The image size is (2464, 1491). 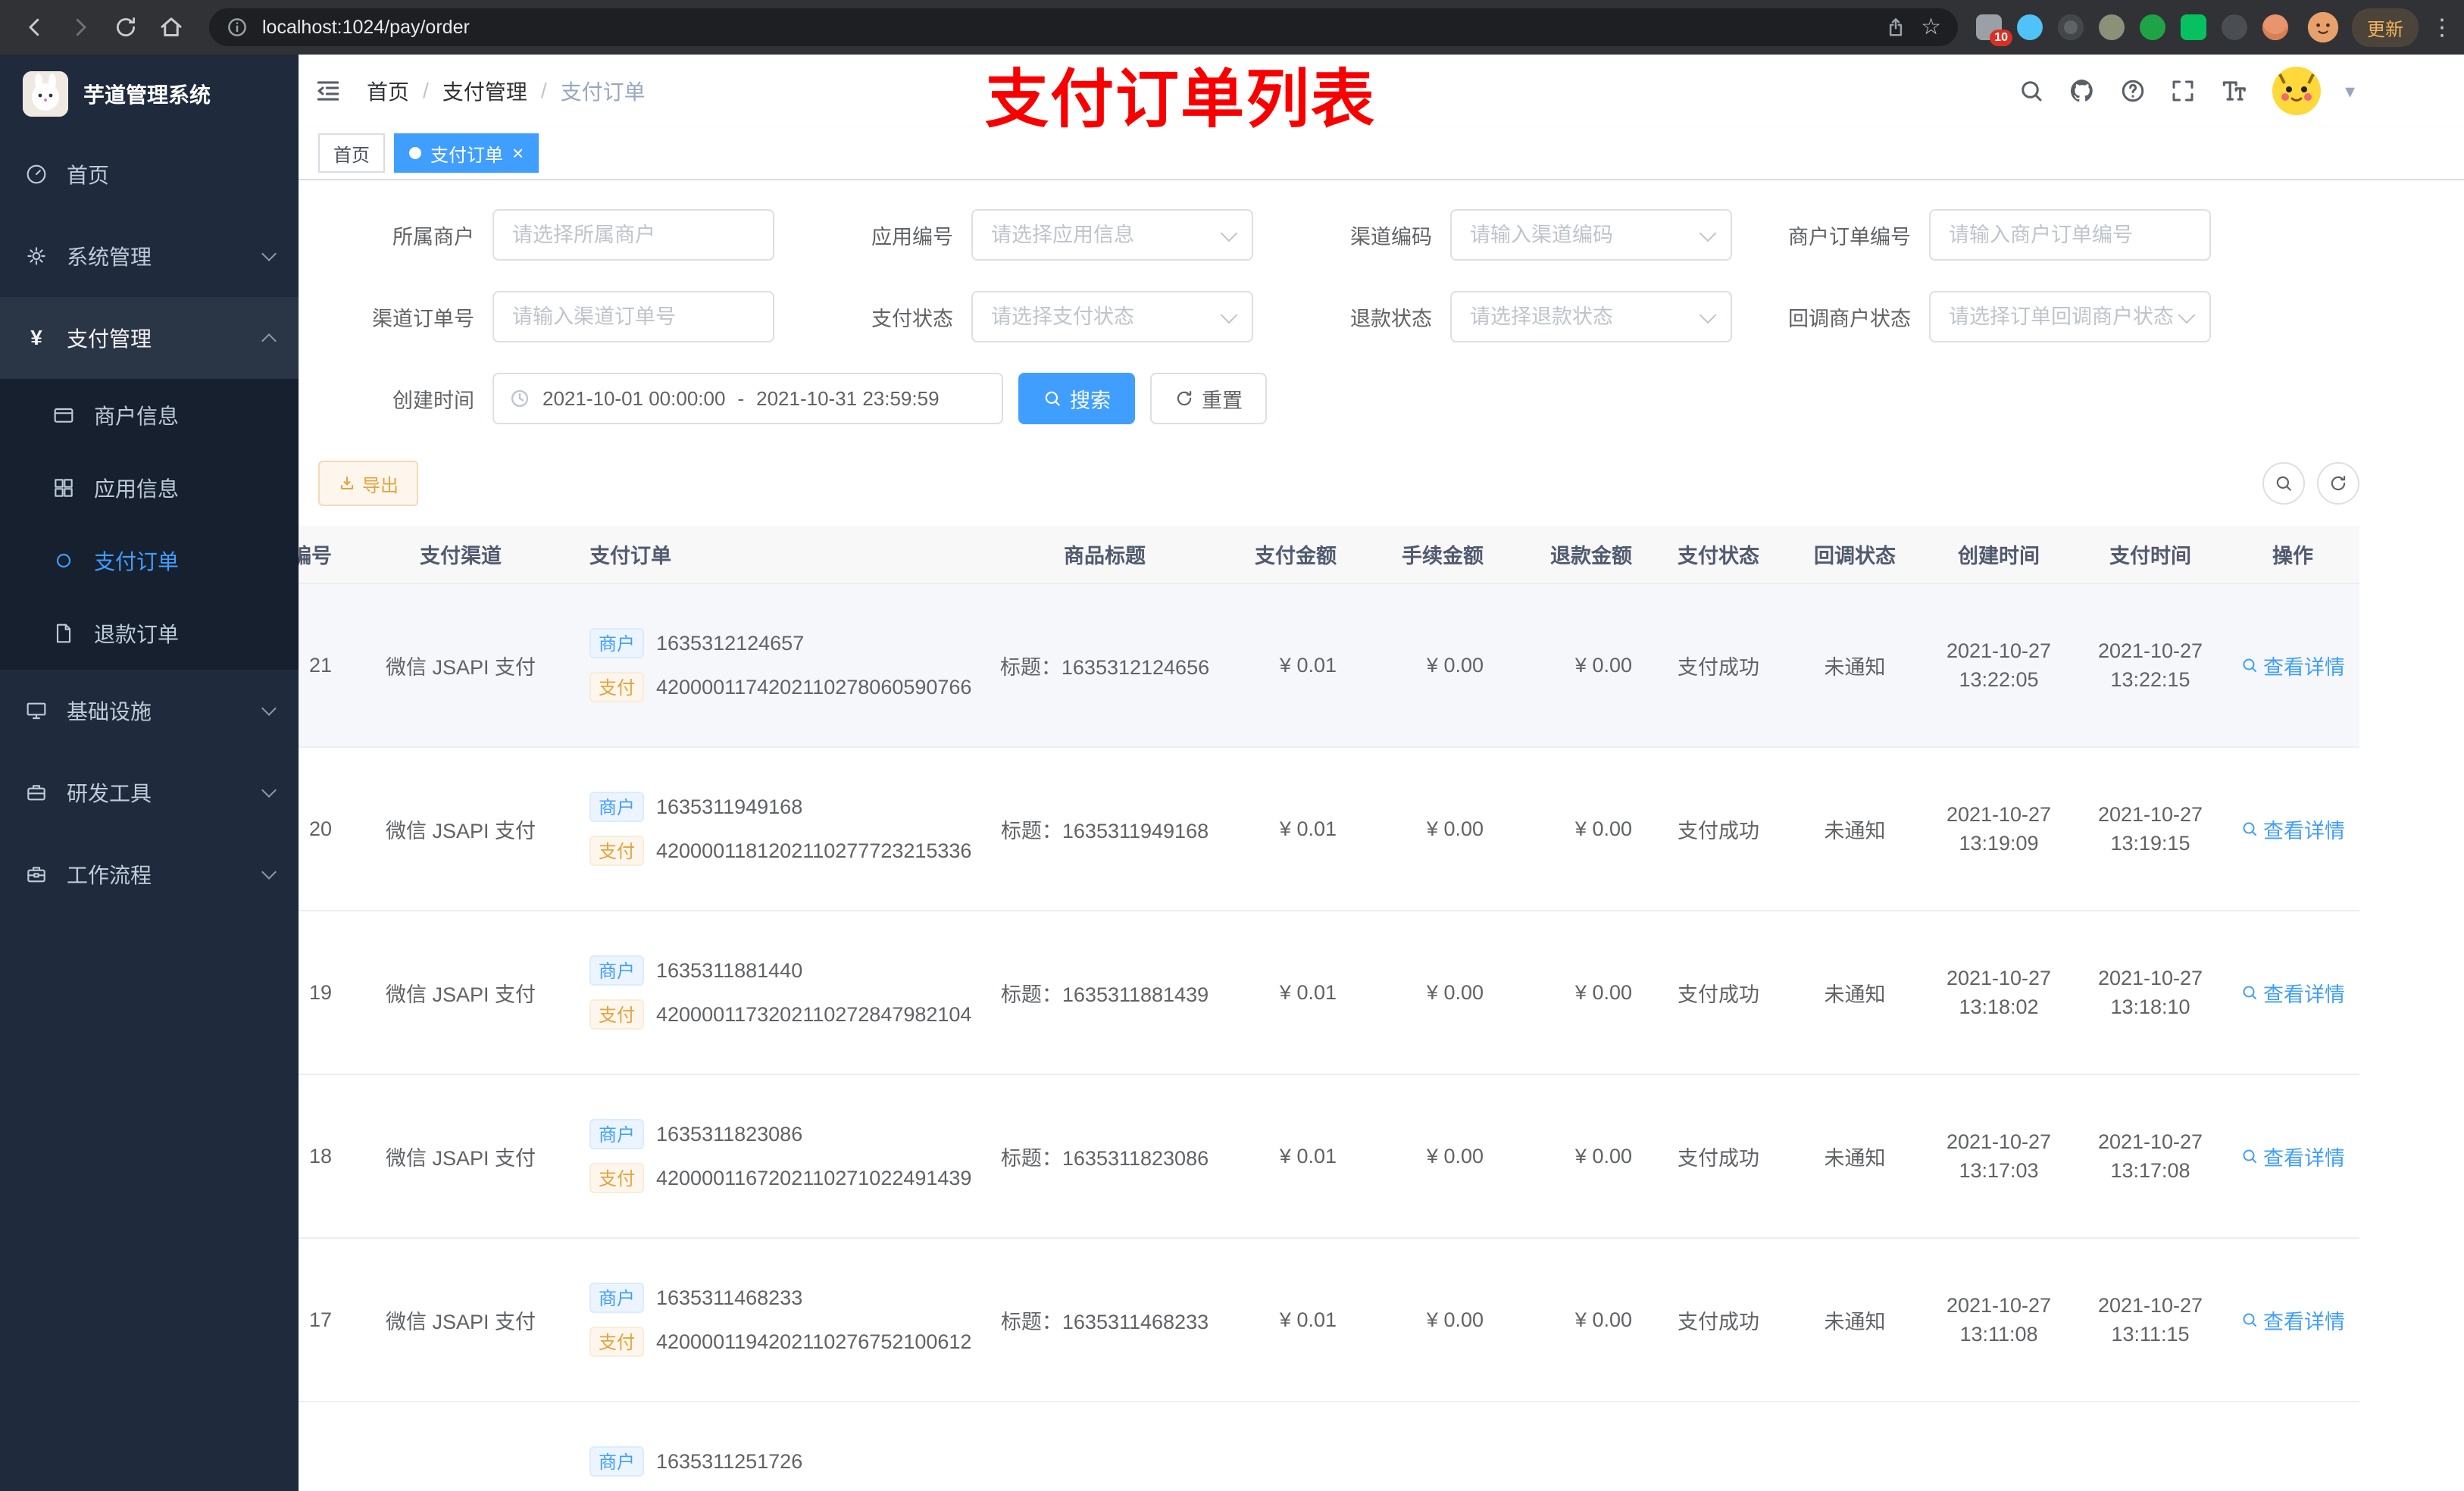 I want to click on chevron-down-icon, so click(x=269, y=708).